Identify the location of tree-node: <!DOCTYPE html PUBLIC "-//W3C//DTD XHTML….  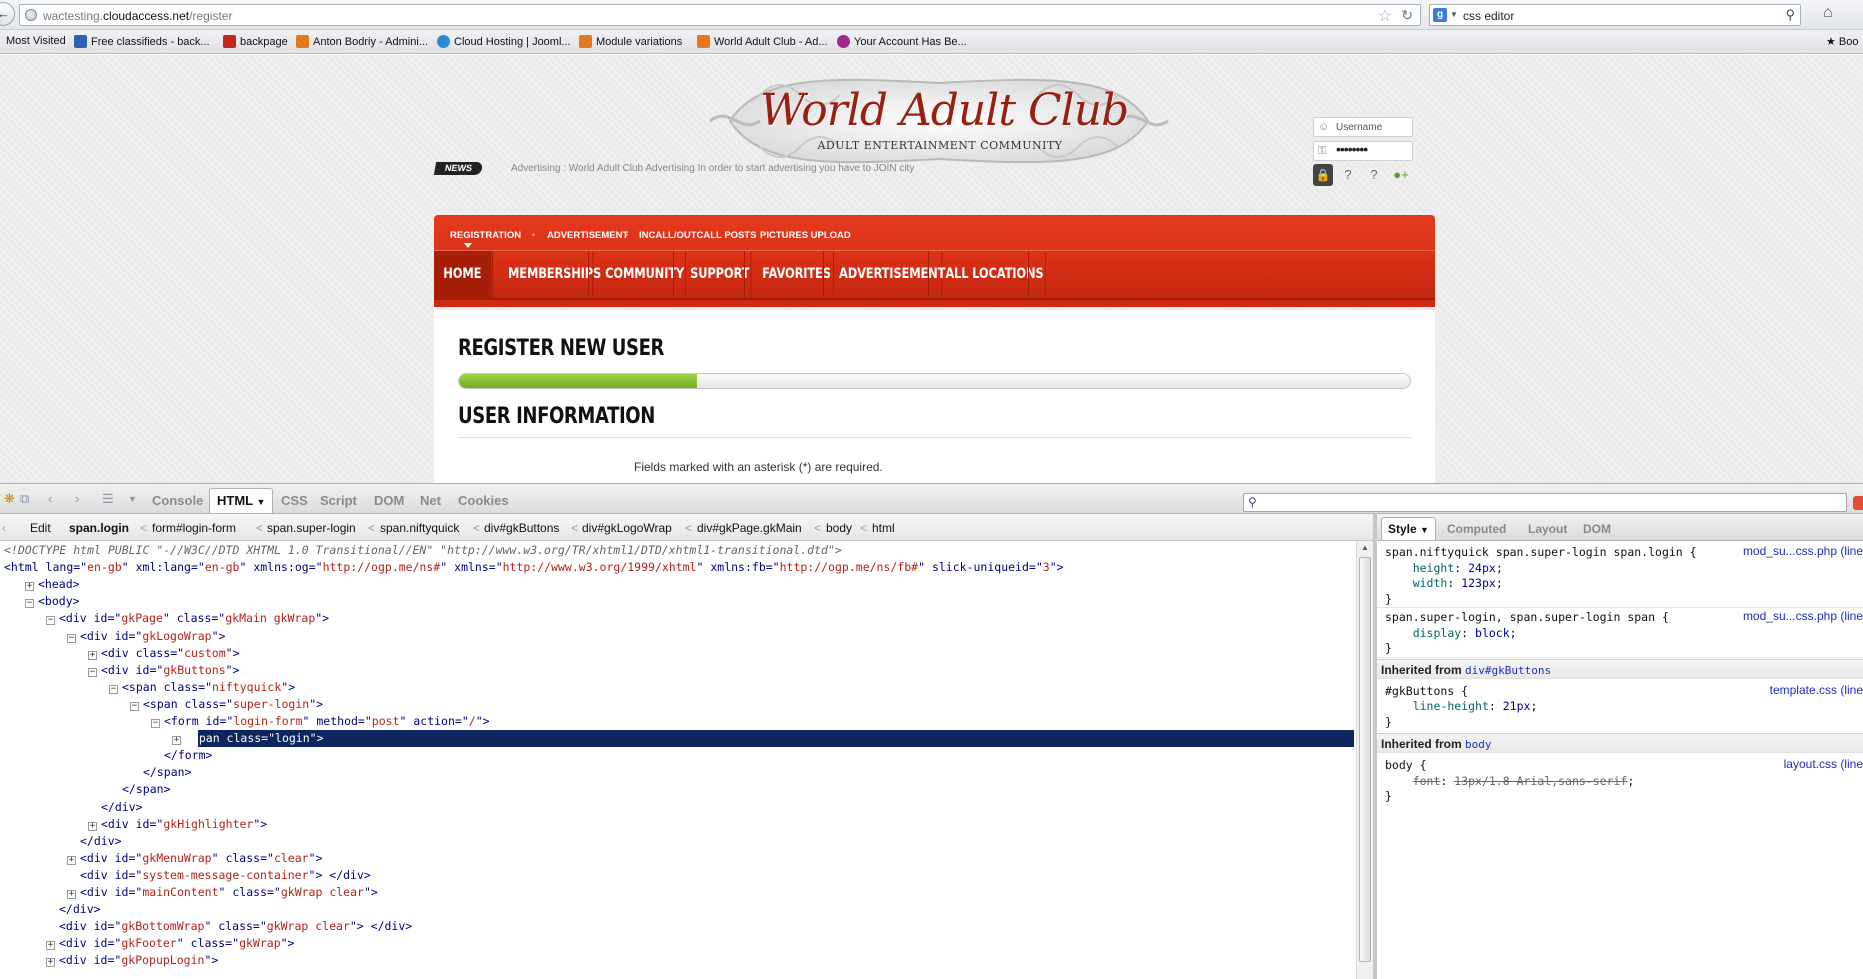
(423, 550).